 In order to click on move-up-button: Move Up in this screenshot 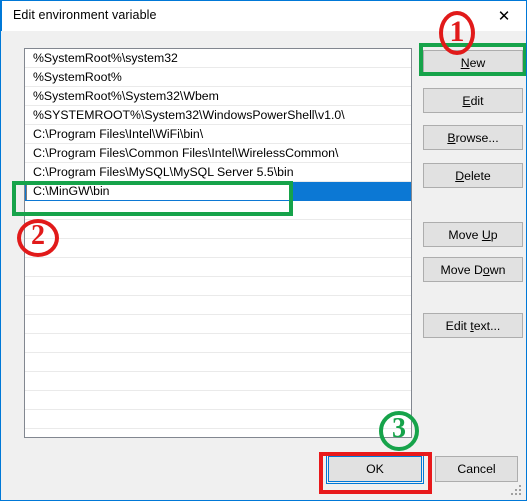, I will do `click(473, 234)`.